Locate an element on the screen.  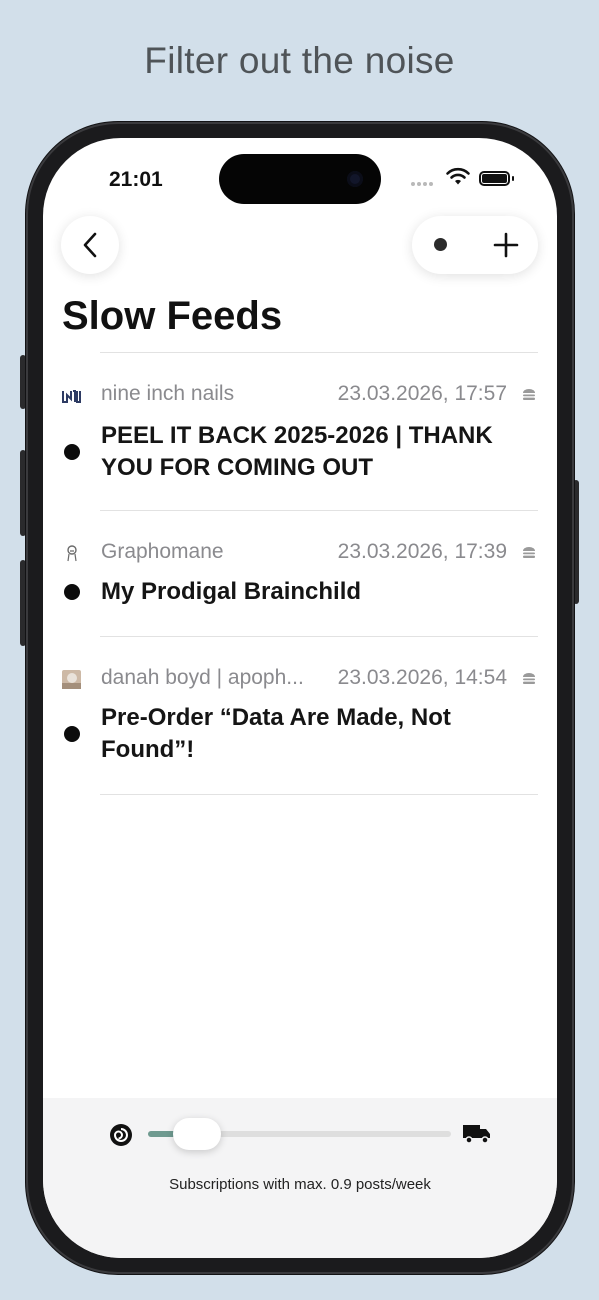
plus-icon is located at coordinates (506, 245).